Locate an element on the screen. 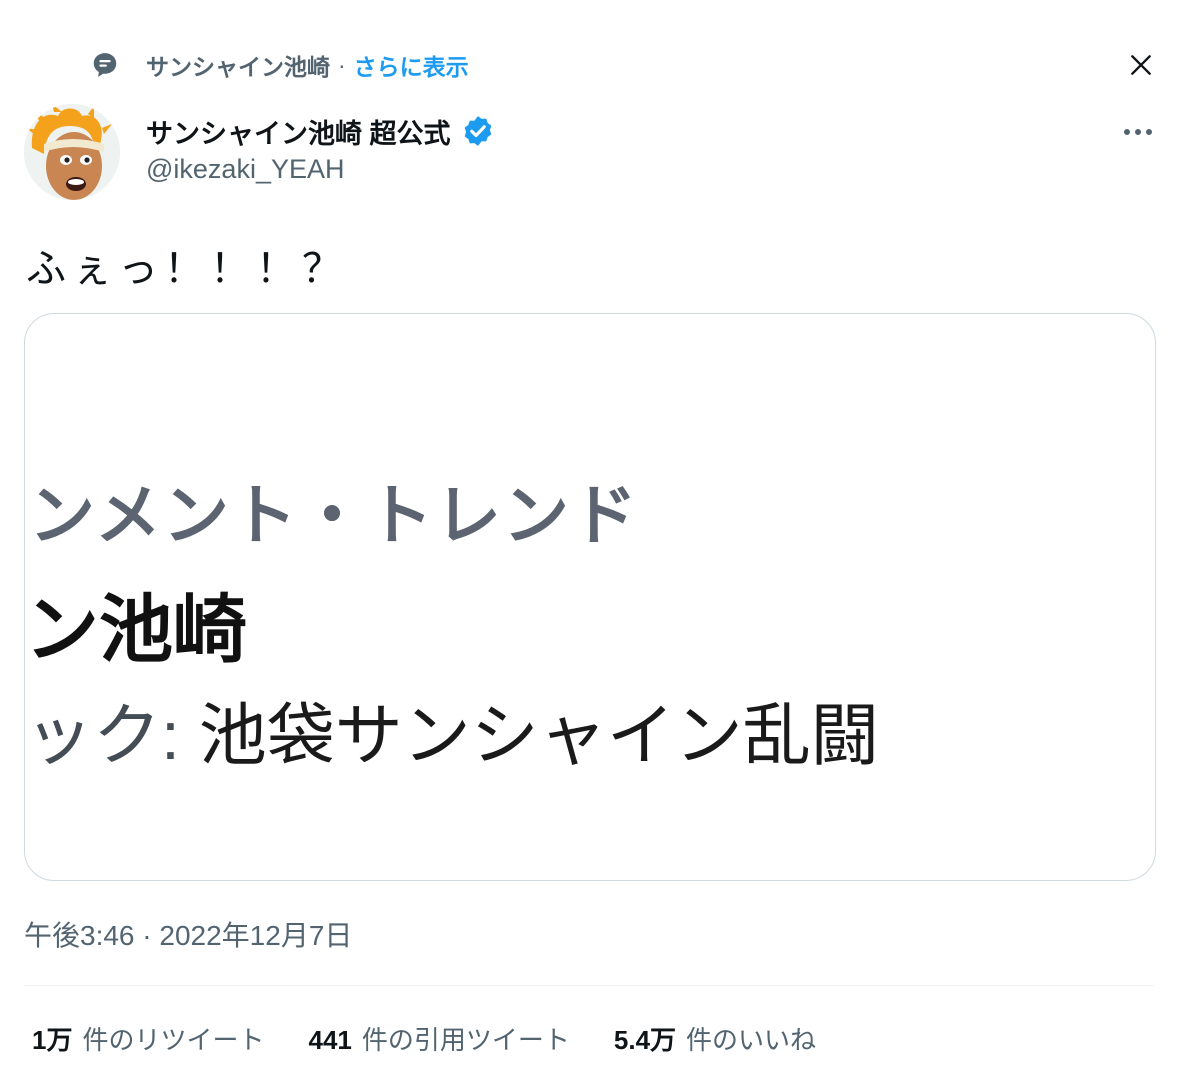  display-name-row: サンシャイン池崎 超公式 is located at coordinates (320, 131).